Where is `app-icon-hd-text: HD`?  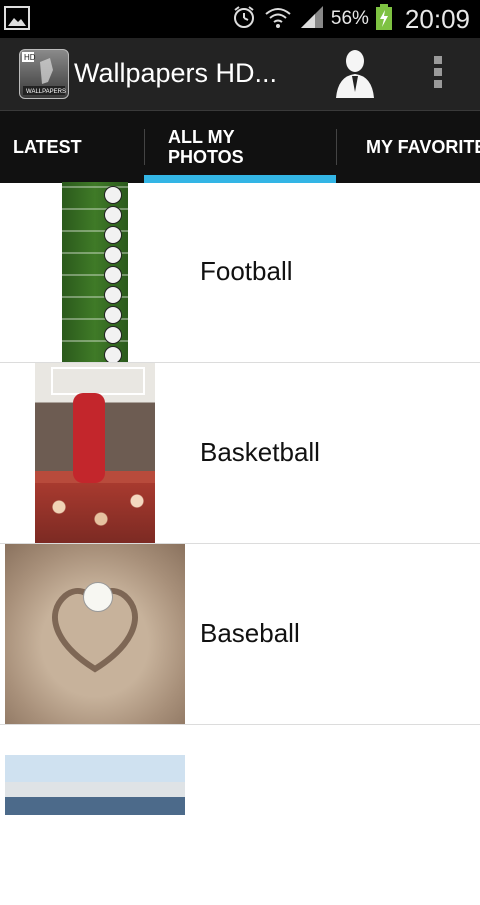
app-icon-hd-text: HD is located at coordinates (30, 57).